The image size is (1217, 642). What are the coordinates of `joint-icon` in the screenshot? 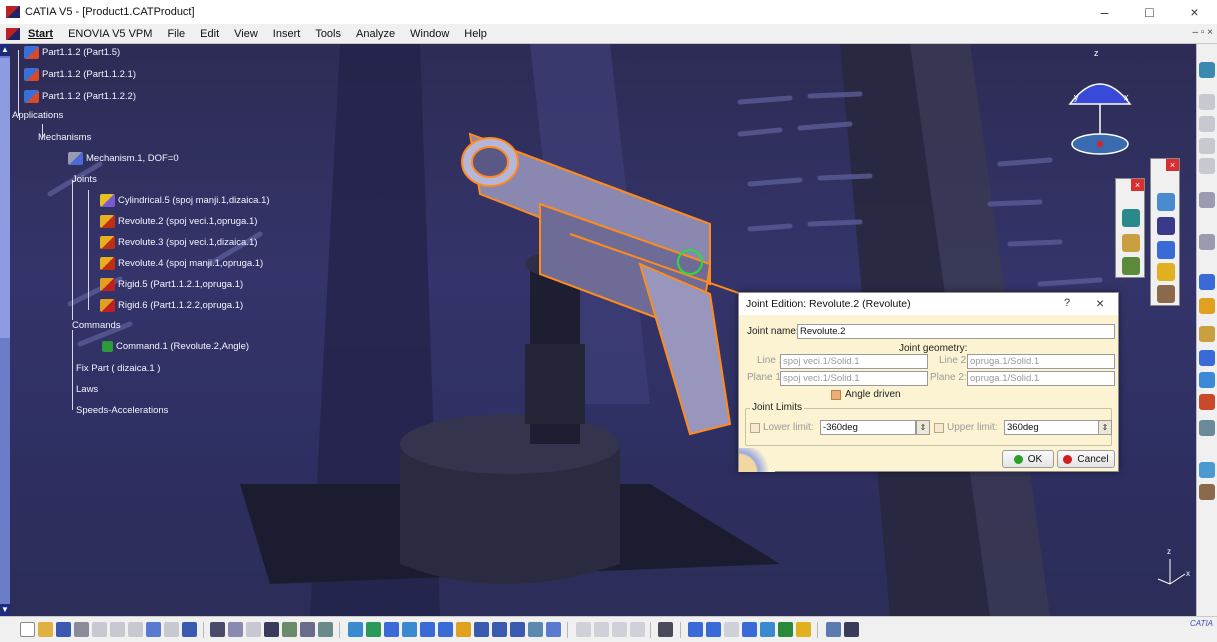 It's located at (1166, 202).